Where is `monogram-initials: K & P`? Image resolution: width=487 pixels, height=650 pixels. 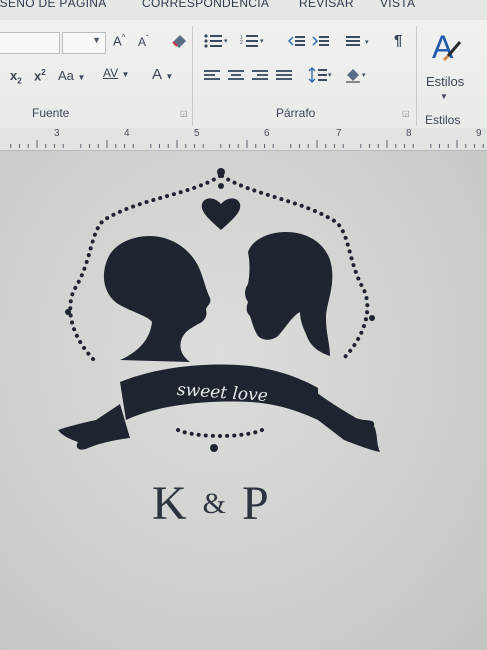
monogram-initials: K & P is located at coordinates (210, 503).